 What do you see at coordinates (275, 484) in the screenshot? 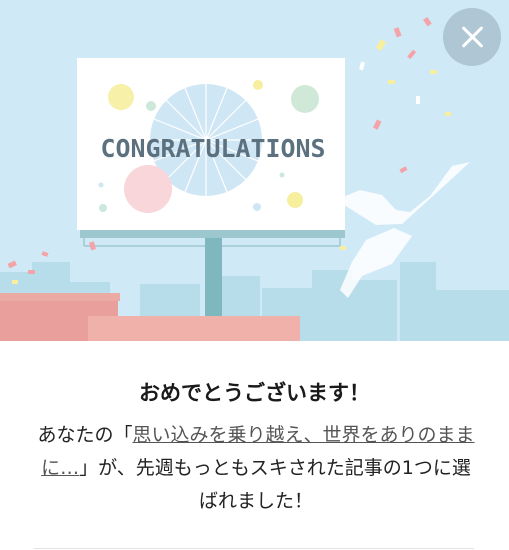
I see `body-suffix: 」が、先週もっともスキされた記事の1つに選ばれました！` at bounding box center [275, 484].